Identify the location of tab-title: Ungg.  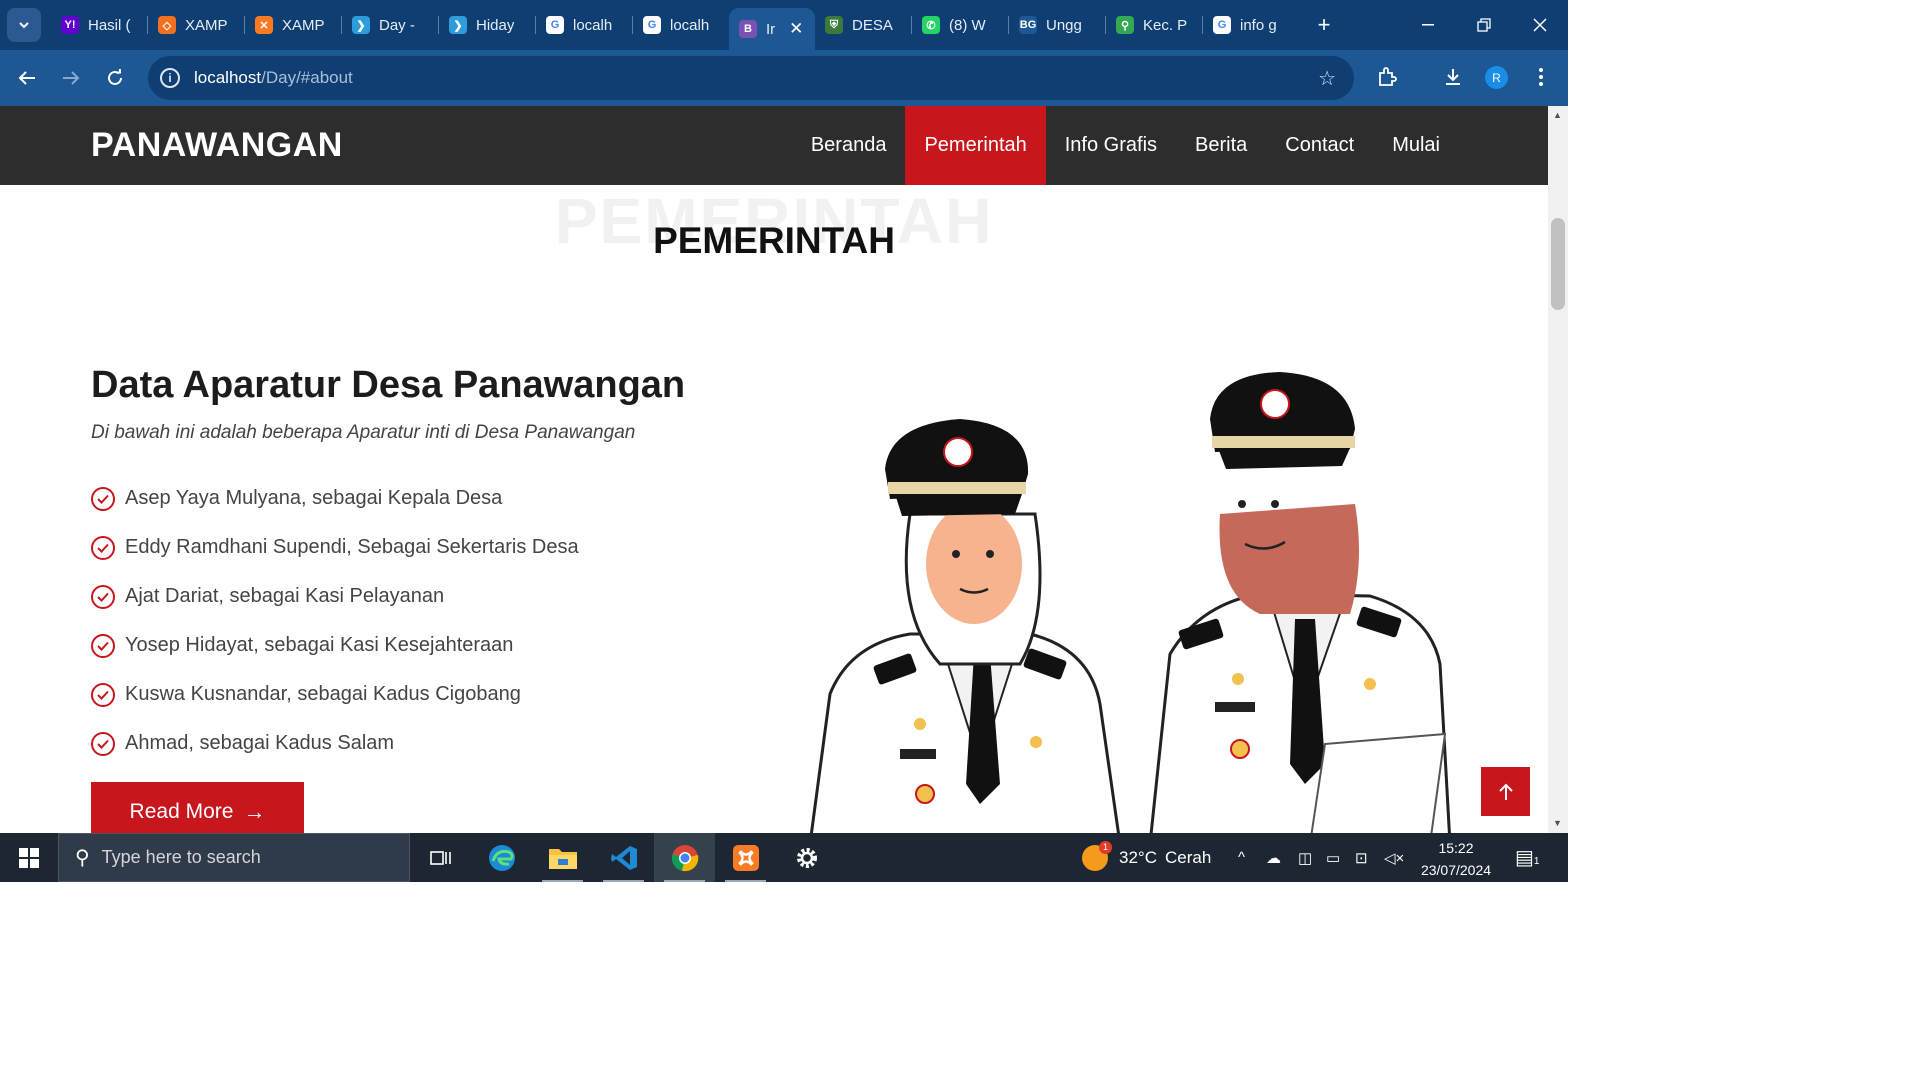
(1064, 25).